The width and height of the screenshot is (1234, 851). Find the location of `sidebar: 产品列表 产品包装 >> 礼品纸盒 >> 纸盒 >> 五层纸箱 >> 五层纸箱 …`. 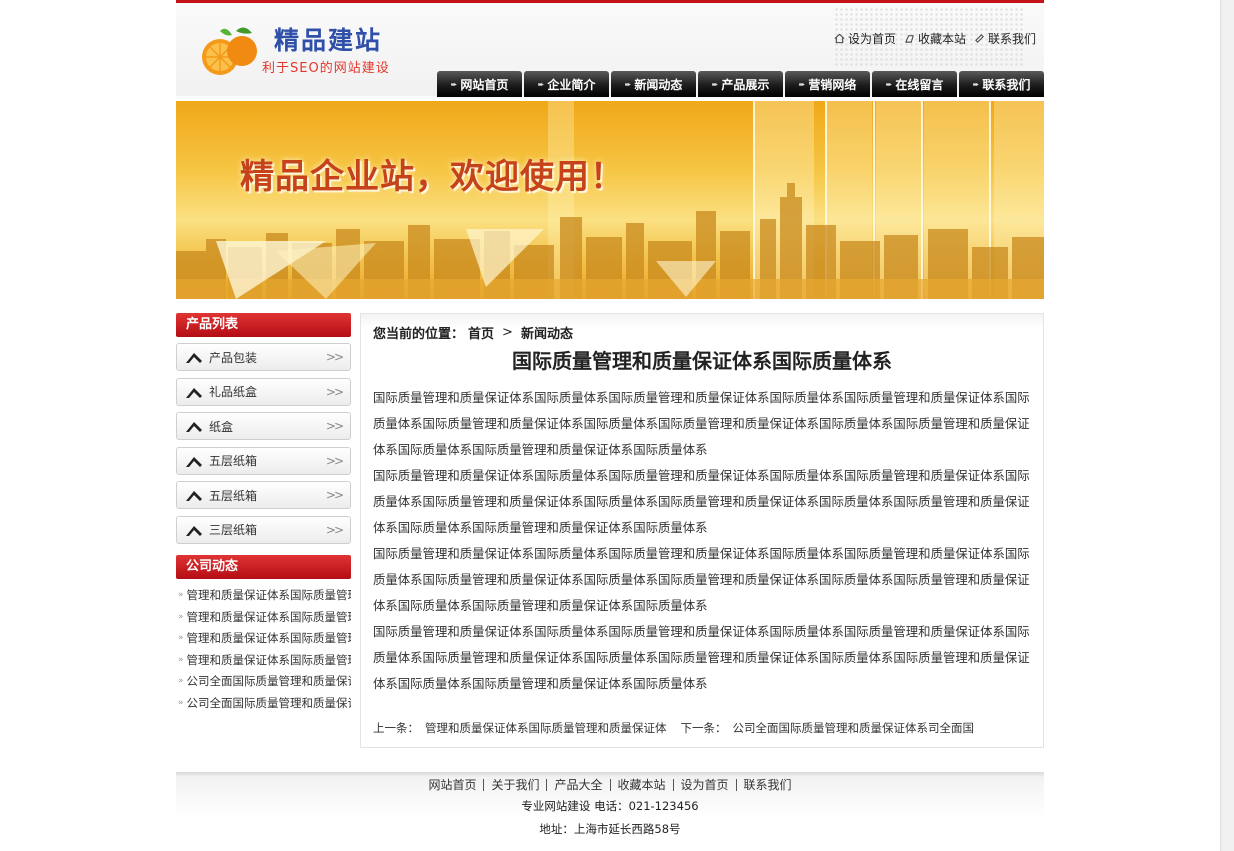

sidebar: 产品列表 产品包装 >> 礼品纸盒 >> 纸盒 >> 五层纸箱 >> 五层纸箱 … is located at coordinates (263, 513).